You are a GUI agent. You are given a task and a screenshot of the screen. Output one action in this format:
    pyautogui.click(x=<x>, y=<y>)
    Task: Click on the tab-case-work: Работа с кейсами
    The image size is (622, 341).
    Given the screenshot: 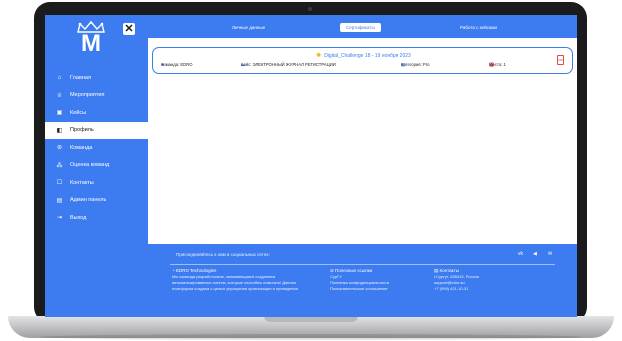 What is the action you would take?
    pyautogui.click(x=478, y=27)
    